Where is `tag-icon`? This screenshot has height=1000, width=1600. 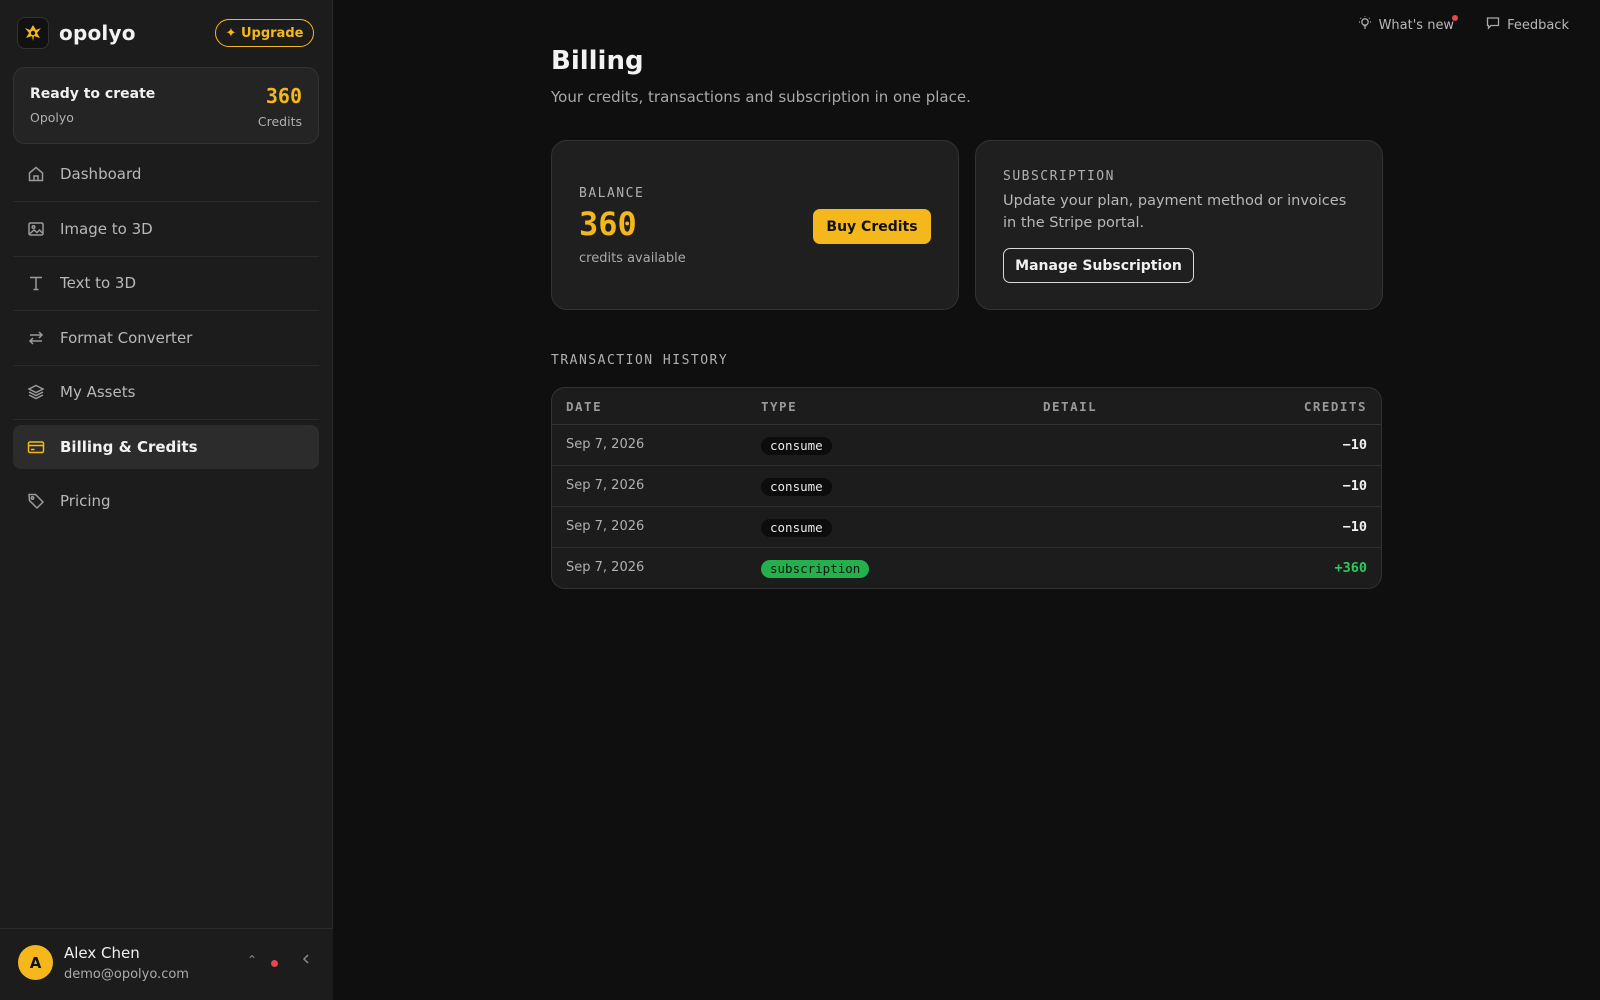 tag-icon is located at coordinates (36, 501).